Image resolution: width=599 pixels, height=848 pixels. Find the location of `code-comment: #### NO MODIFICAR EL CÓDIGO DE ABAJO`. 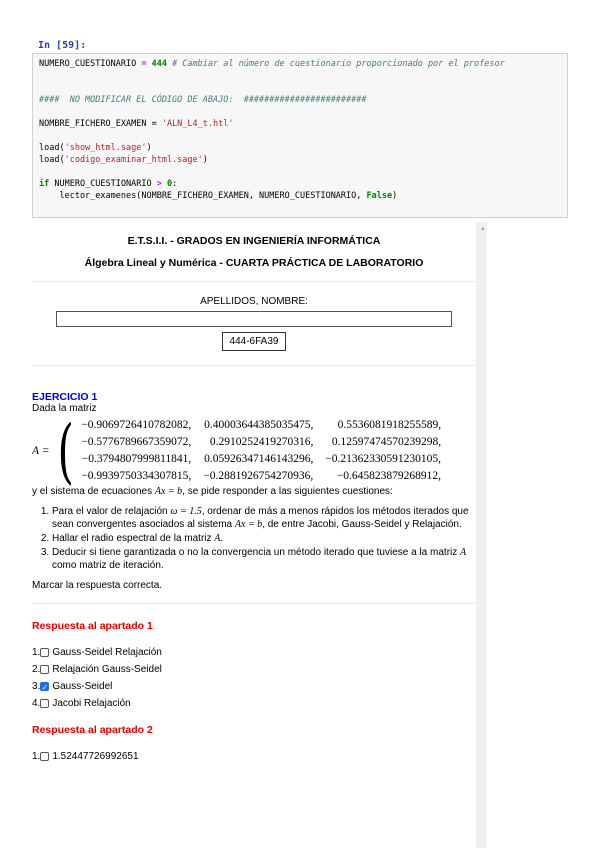

code-comment: #### NO MODIFICAR EL CÓDIGO DE ABAJO is located at coordinates (203, 100).